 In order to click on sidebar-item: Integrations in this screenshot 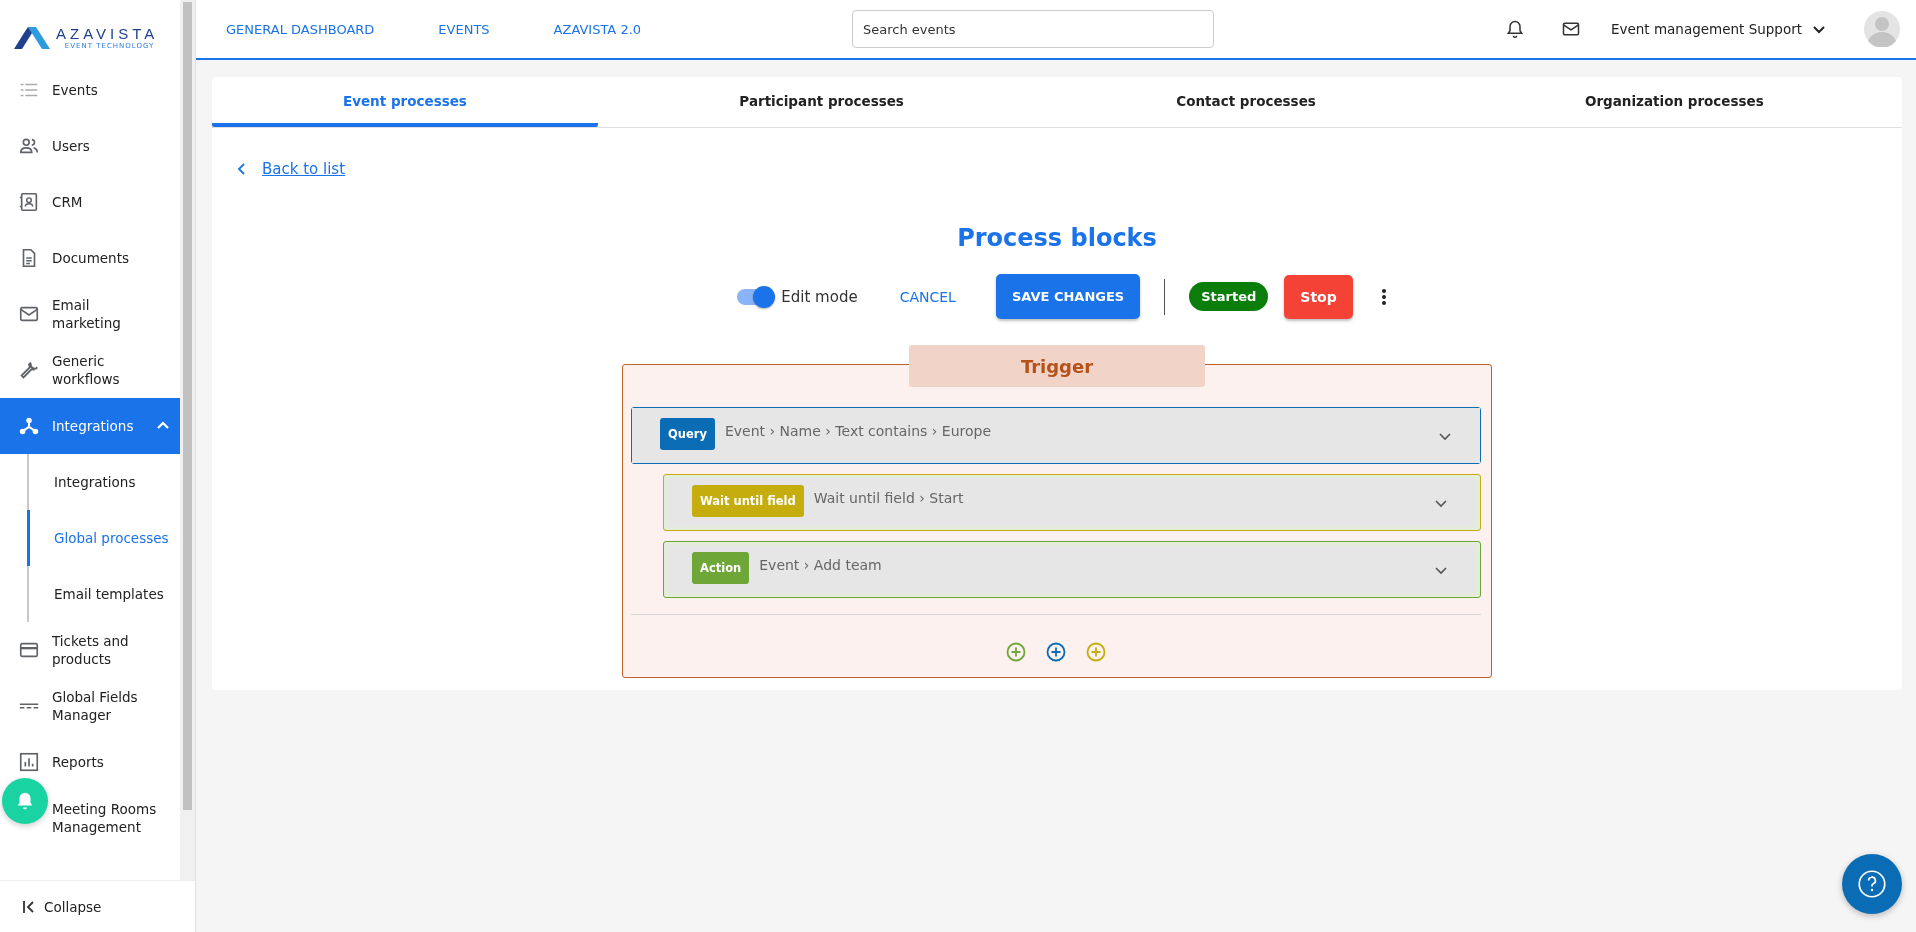, I will do `click(90, 426)`.